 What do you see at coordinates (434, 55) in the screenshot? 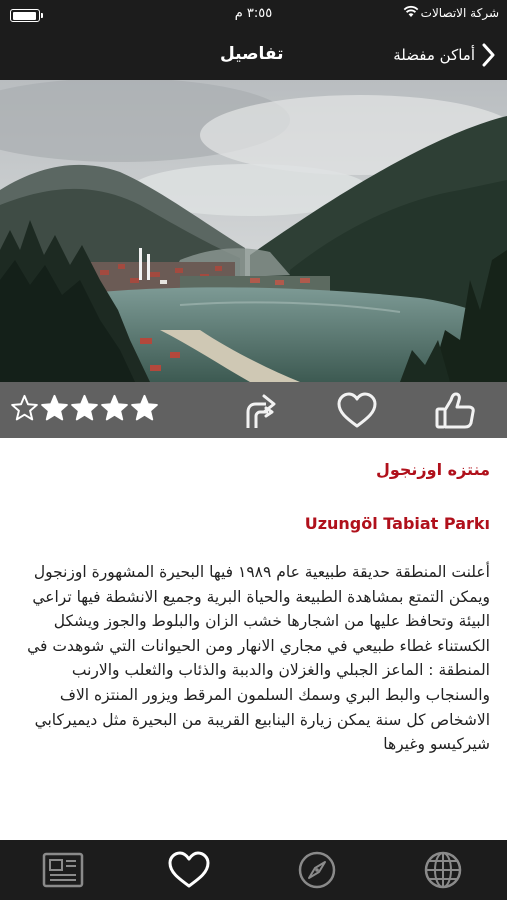
I see `back-button-label: أماكن مفضلة` at bounding box center [434, 55].